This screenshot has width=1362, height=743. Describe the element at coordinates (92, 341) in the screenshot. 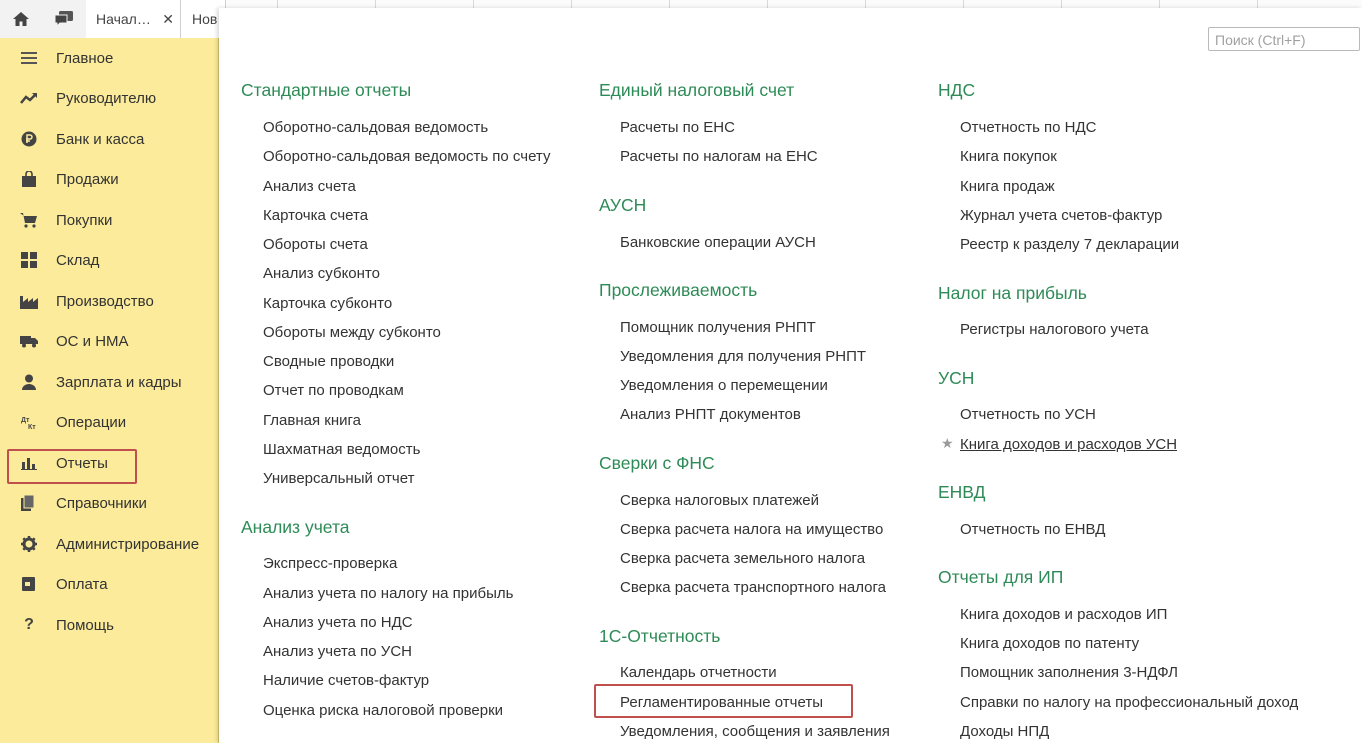

I see `sidebar-item-label: ОС и НМА` at that location.